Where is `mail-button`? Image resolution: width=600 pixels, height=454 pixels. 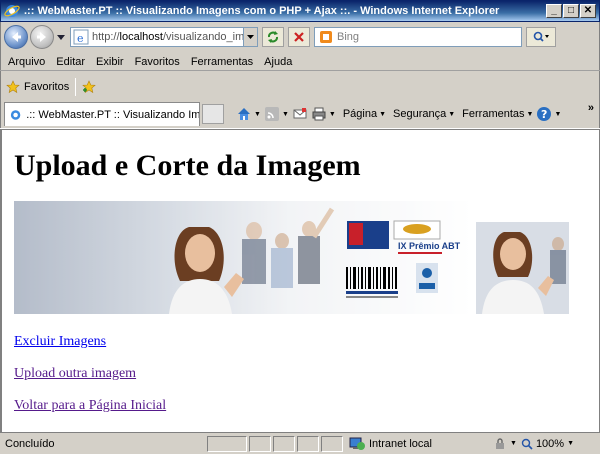 mail-button is located at coordinates (300, 114).